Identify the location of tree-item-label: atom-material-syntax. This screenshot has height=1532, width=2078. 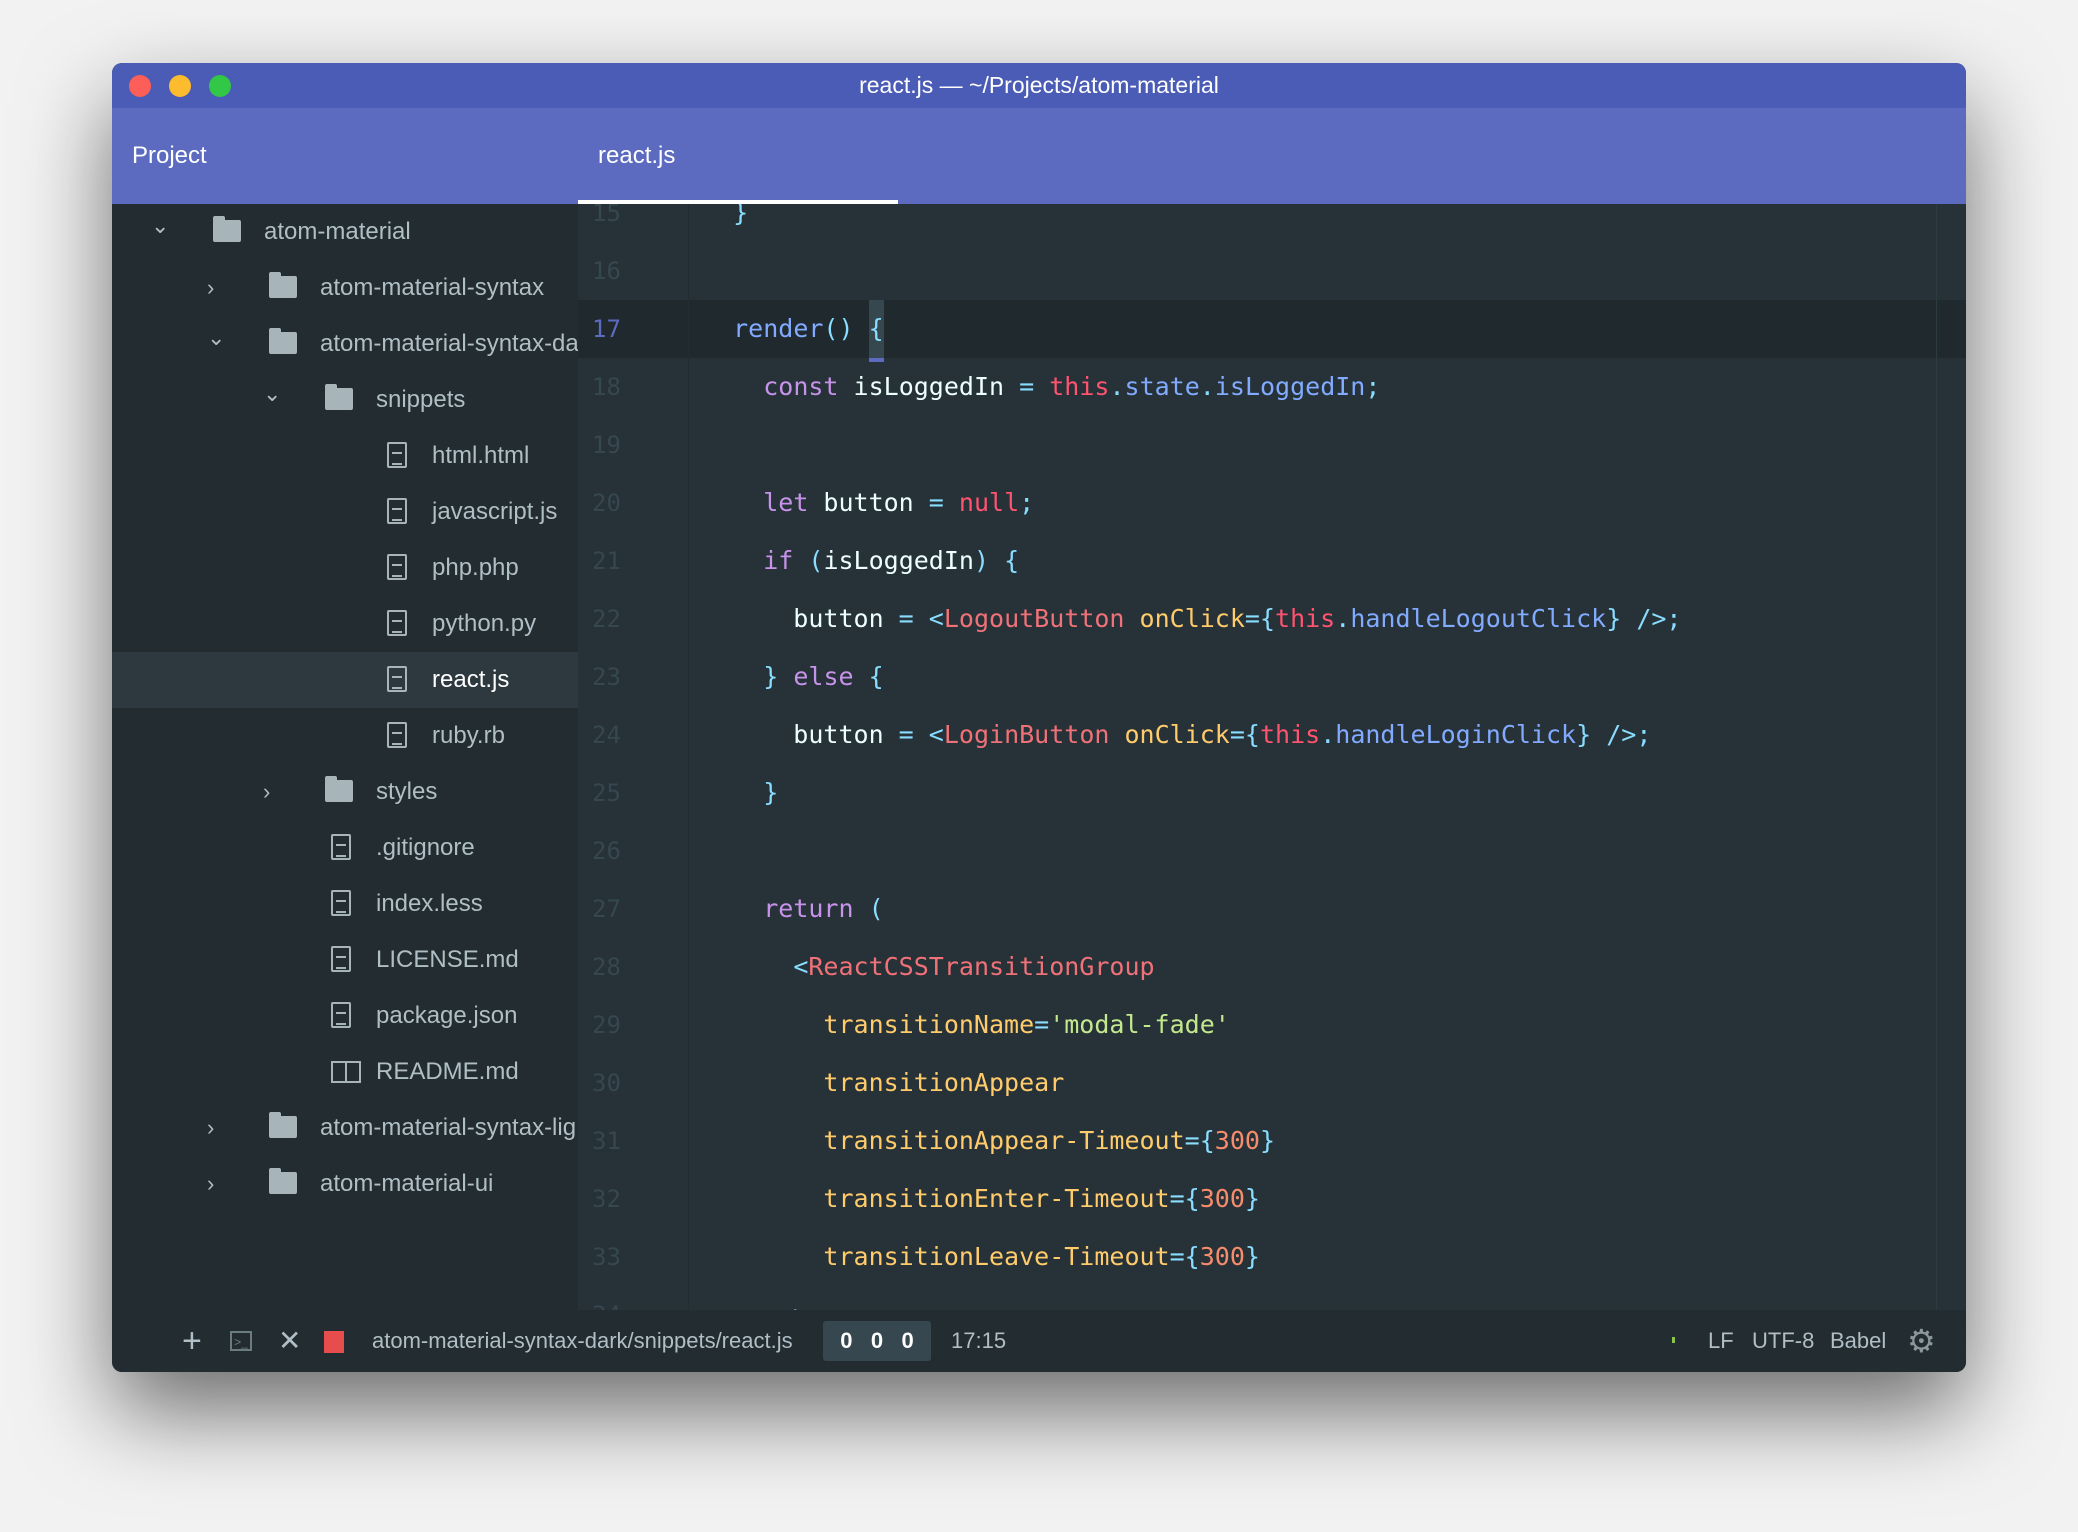
(432, 287).